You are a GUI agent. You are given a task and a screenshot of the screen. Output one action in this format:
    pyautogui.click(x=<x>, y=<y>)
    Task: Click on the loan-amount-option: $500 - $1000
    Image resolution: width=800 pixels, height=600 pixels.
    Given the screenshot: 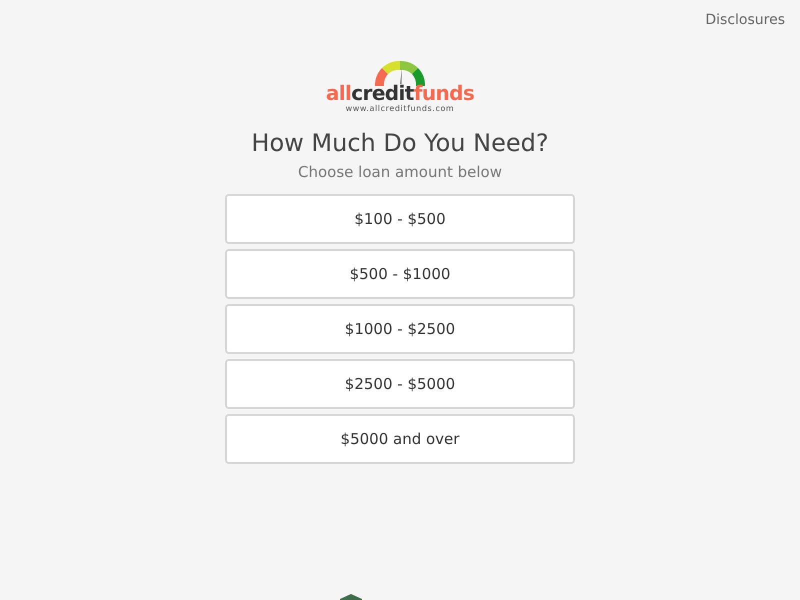 What is the action you would take?
    pyautogui.click(x=400, y=274)
    